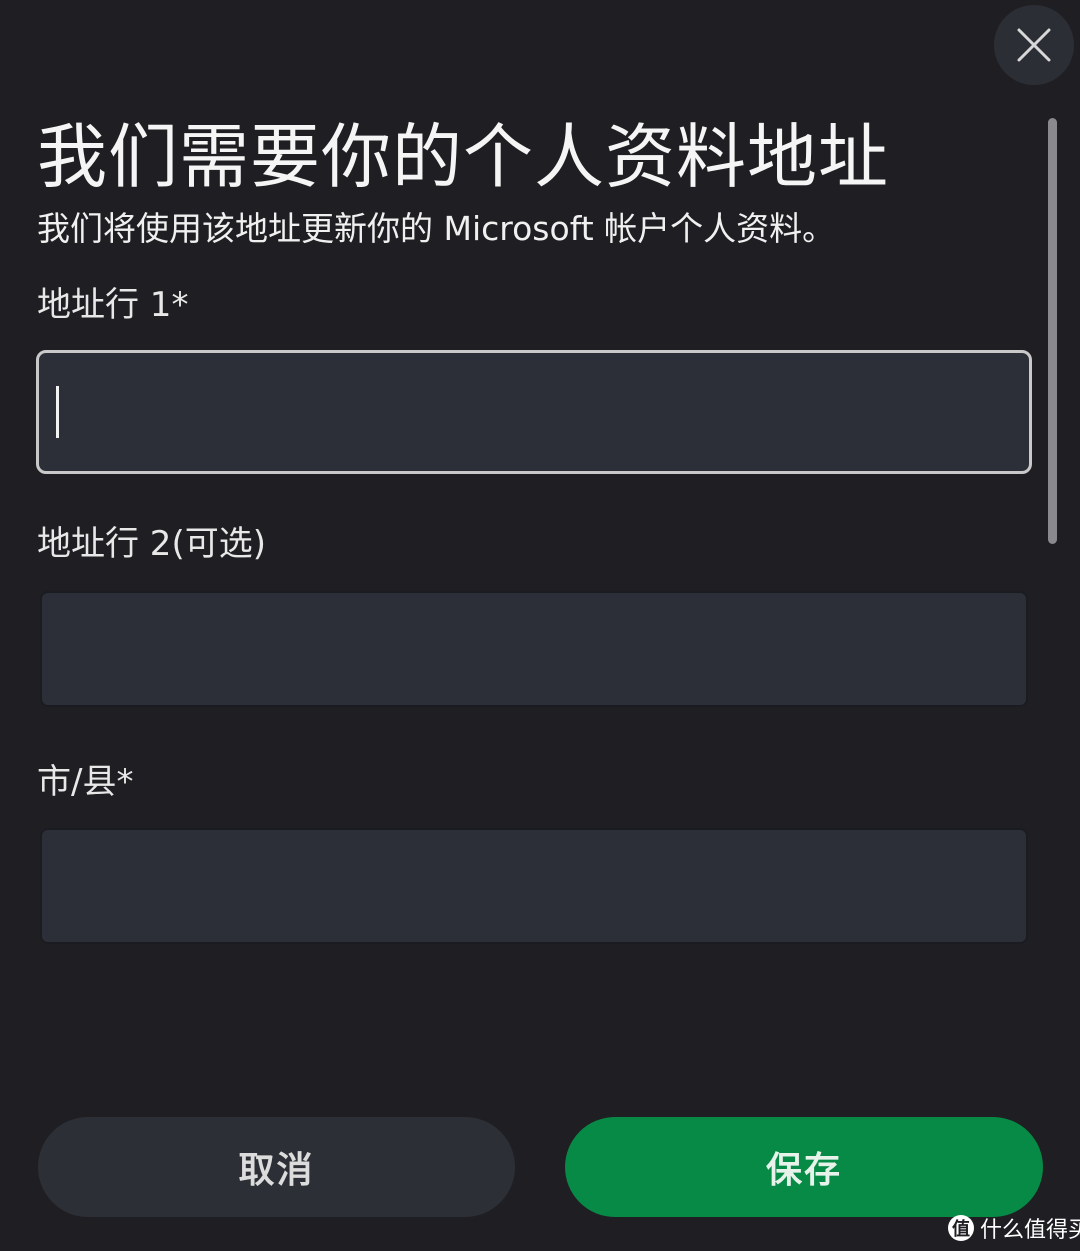 Image resolution: width=1080 pixels, height=1251 pixels. What do you see at coordinates (57, 412) in the screenshot?
I see `text-caret` at bounding box center [57, 412].